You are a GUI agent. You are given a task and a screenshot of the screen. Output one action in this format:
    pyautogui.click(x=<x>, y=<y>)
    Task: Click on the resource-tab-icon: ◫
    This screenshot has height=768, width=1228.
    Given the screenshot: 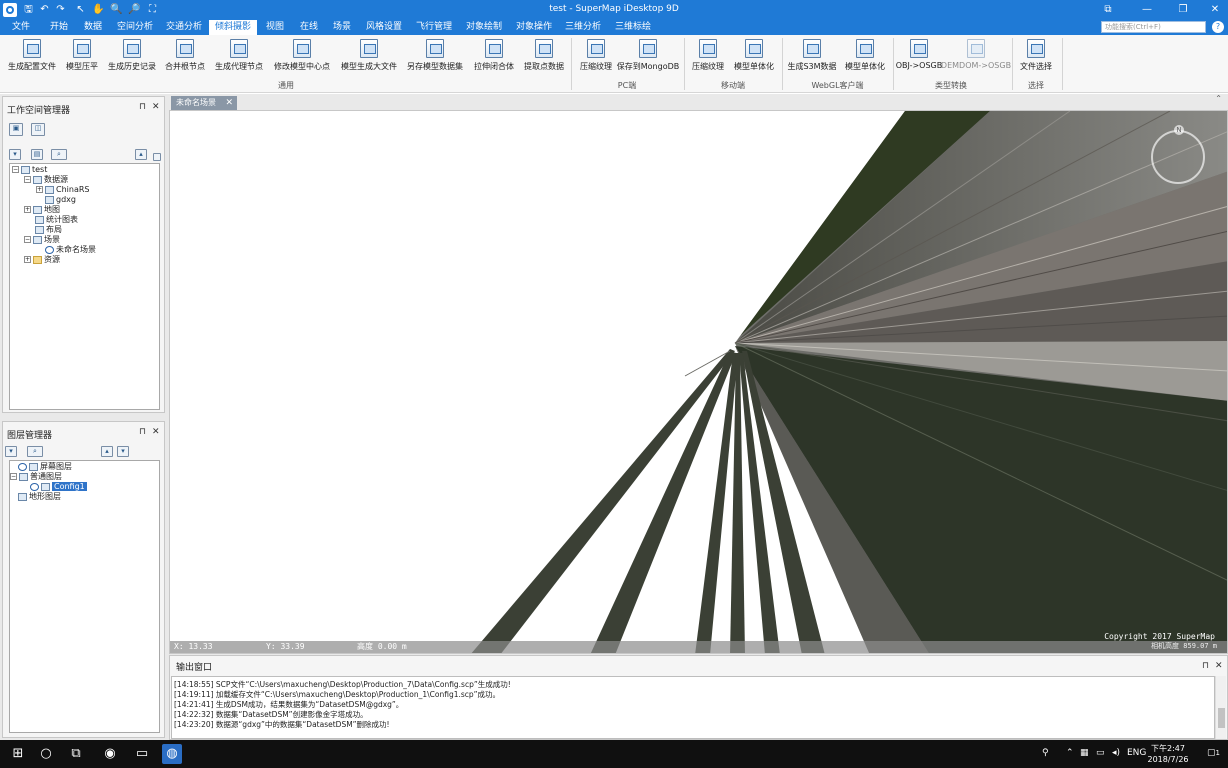 What is the action you would take?
    pyautogui.click(x=38, y=129)
    